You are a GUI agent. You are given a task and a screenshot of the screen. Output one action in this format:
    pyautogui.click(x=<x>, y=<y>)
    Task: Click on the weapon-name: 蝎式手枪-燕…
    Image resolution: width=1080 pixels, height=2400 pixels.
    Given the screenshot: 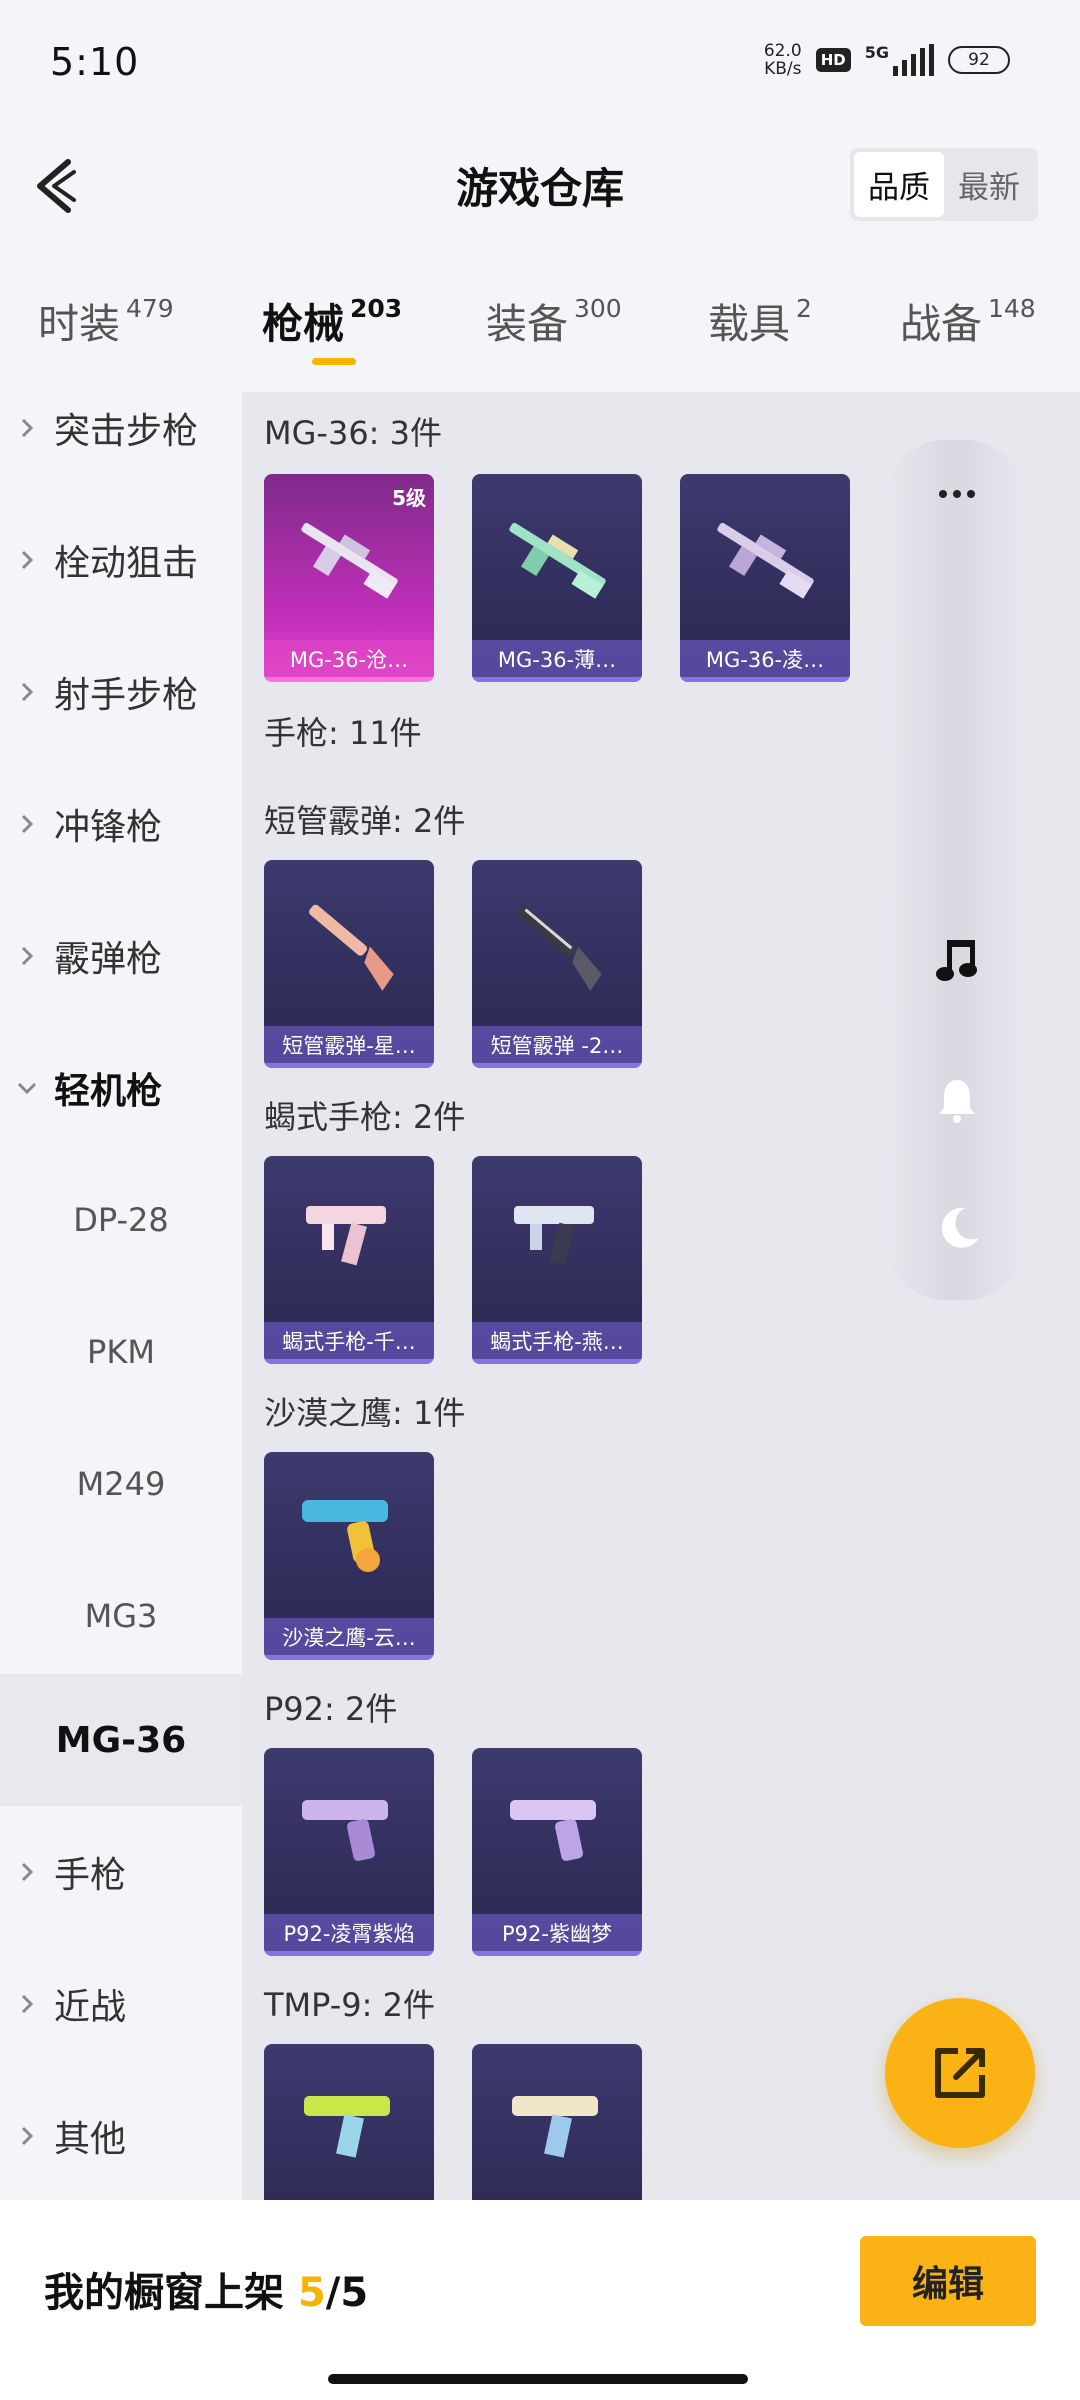 What is the action you would take?
    pyautogui.click(x=557, y=1343)
    